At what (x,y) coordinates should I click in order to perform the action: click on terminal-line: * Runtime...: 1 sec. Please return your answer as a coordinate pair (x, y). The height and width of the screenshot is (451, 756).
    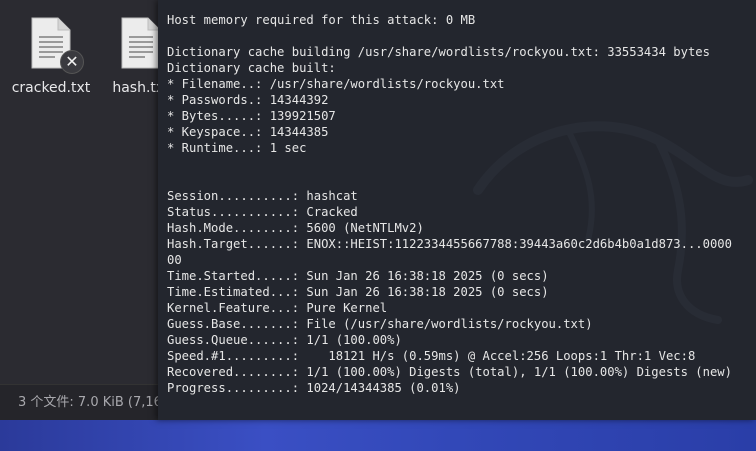
    Looking at the image, I should click on (237, 148).